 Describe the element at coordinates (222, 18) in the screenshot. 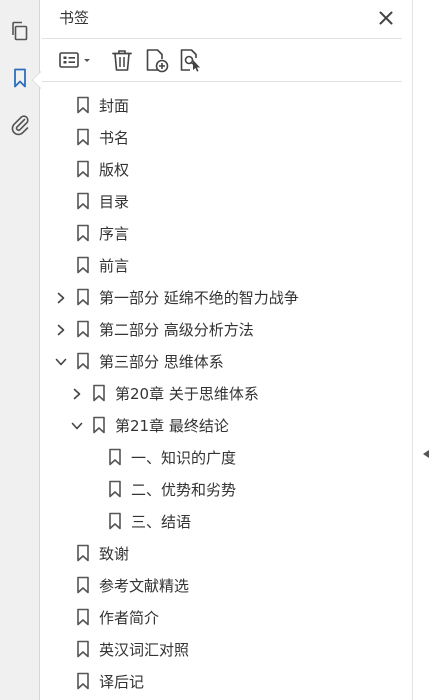

I see `panel-header: 书签` at that location.